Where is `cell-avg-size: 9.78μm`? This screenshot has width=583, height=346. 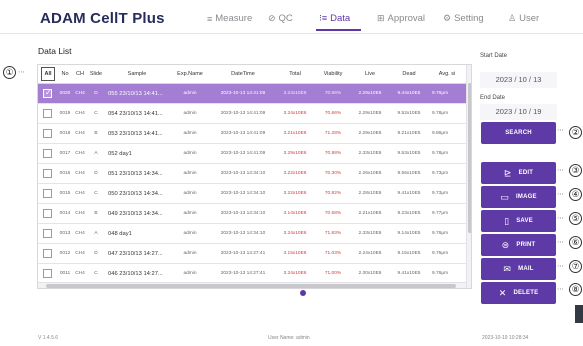 cell-avg-size: 9.78μm is located at coordinates (440, 153).